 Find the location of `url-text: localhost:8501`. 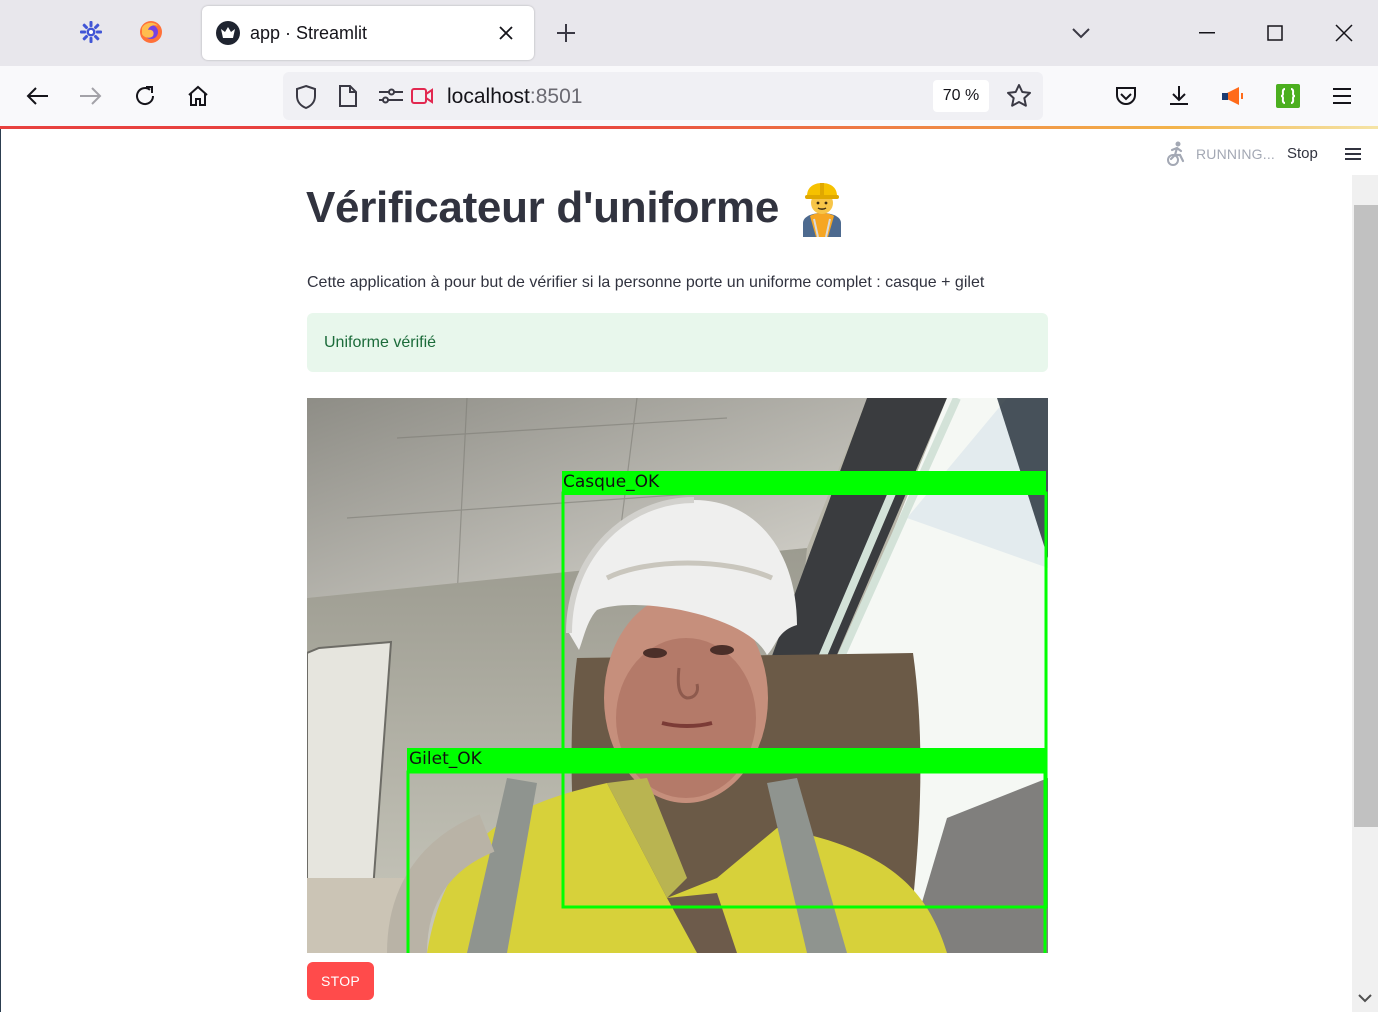

url-text: localhost:8501 is located at coordinates (514, 97).